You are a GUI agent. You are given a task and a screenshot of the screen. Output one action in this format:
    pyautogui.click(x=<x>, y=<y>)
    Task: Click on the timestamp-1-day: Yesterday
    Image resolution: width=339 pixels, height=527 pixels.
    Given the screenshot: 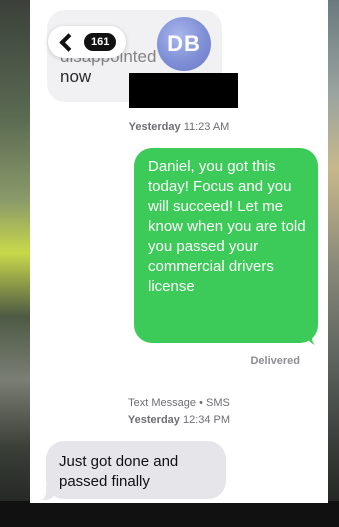 What is the action you would take?
    pyautogui.click(x=154, y=127)
    